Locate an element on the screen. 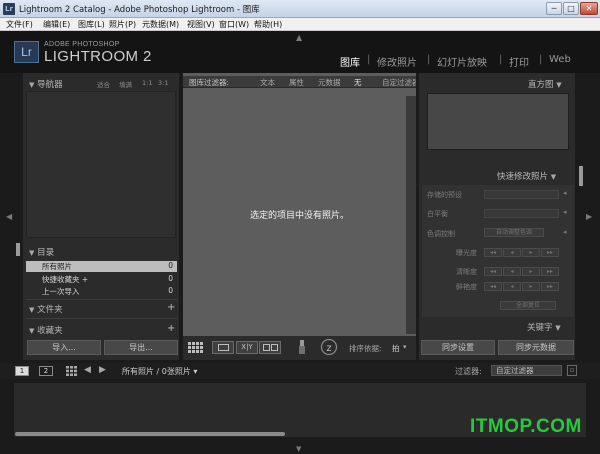  menu-metadata: 元数据(M) is located at coordinates (160, 24).